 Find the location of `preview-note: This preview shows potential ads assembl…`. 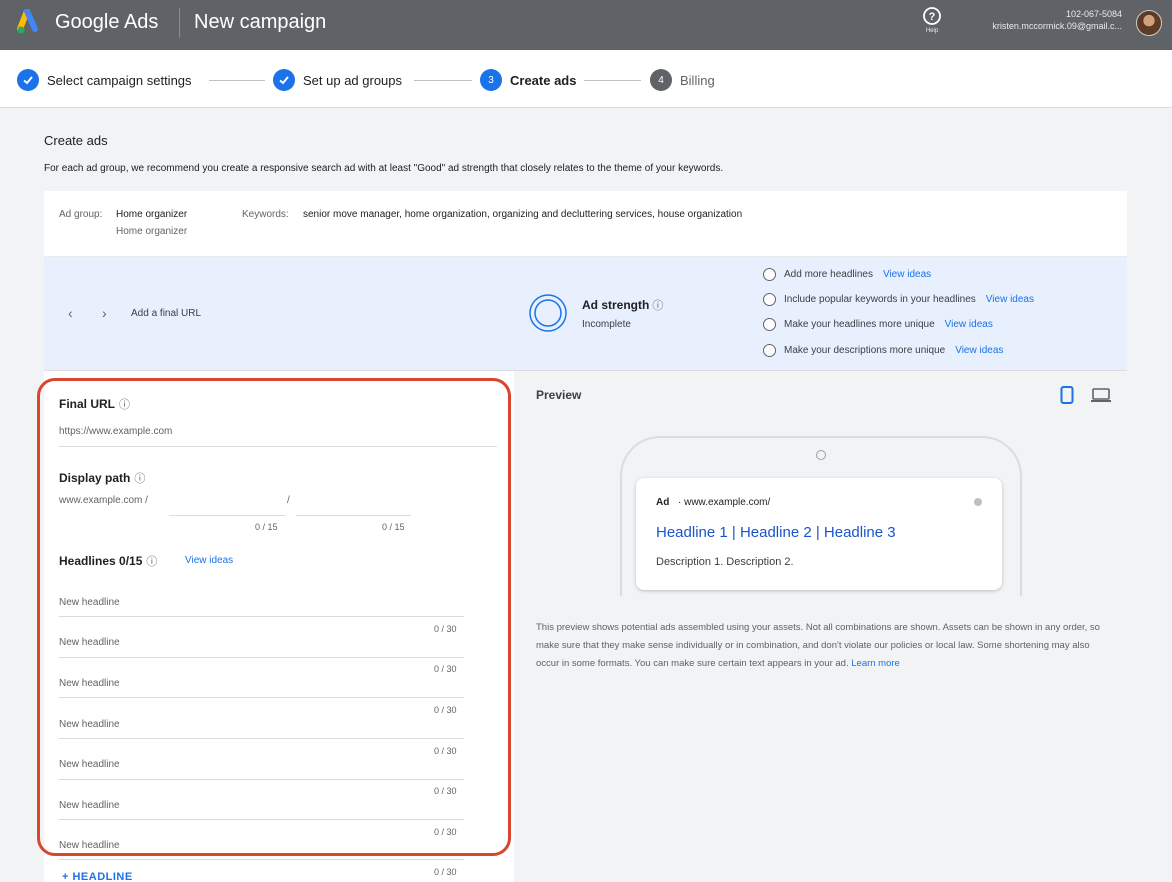

preview-note: This preview shows potential ads assembl… is located at coordinates (821, 646).